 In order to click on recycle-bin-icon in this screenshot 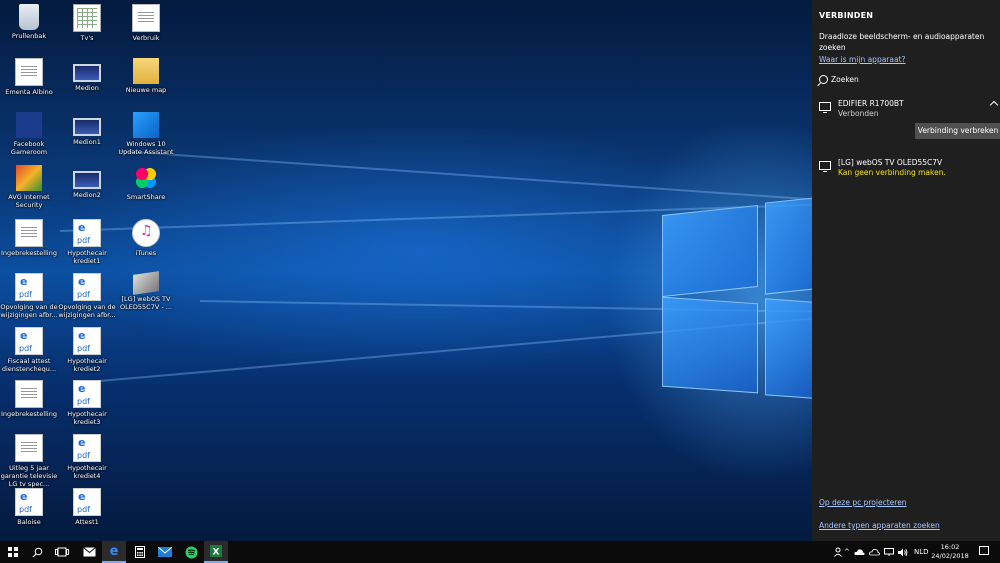, I will do `click(29, 17)`.